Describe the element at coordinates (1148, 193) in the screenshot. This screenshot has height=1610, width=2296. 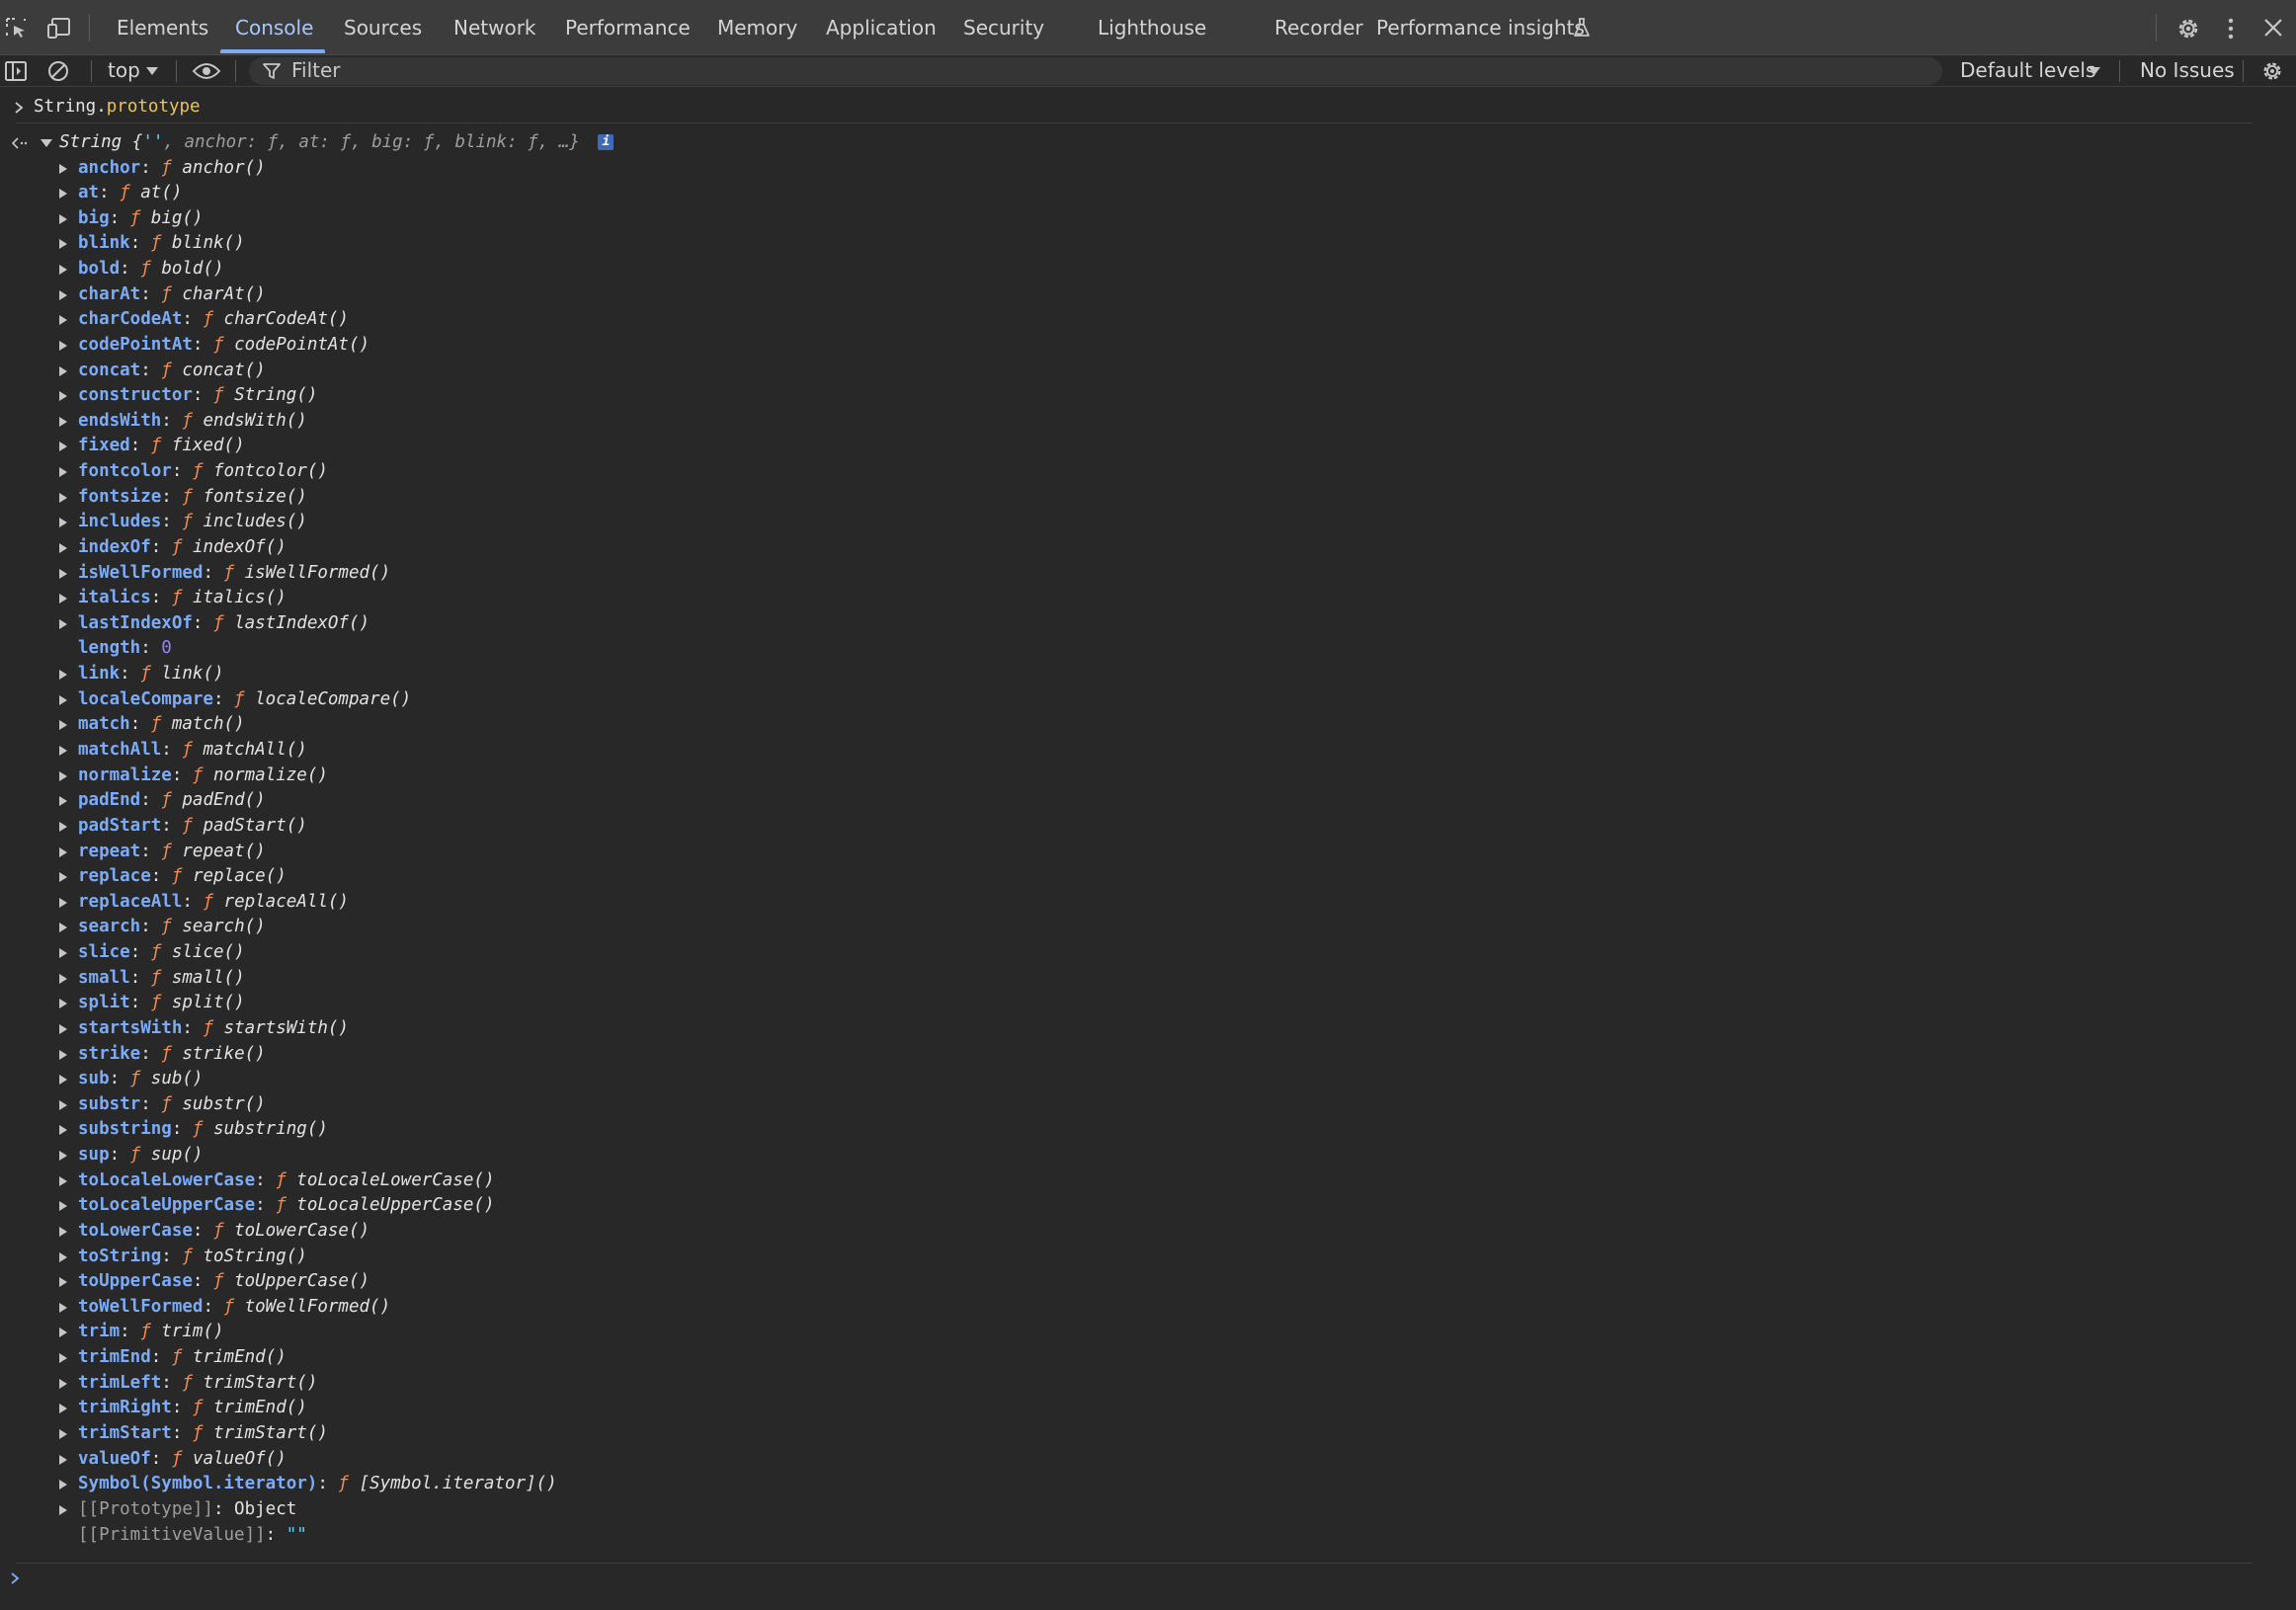
I see `property-row: at: ƒ at()` at that location.